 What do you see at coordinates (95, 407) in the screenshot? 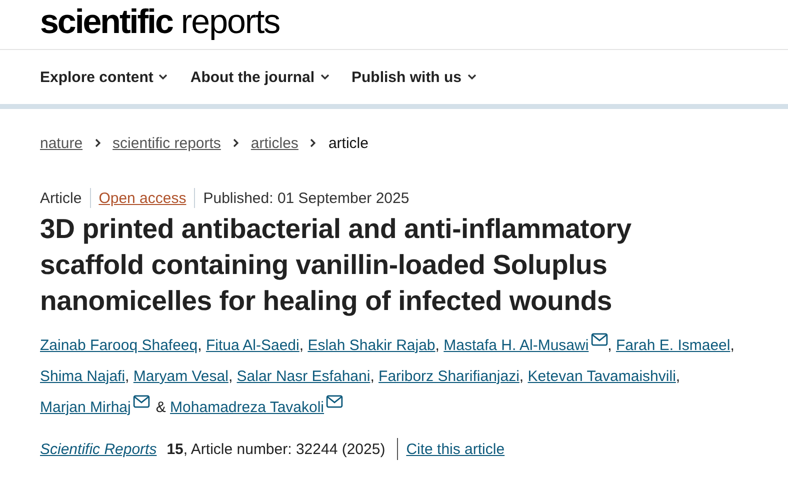
I see `author-link: Marjan Mirhaj` at bounding box center [95, 407].